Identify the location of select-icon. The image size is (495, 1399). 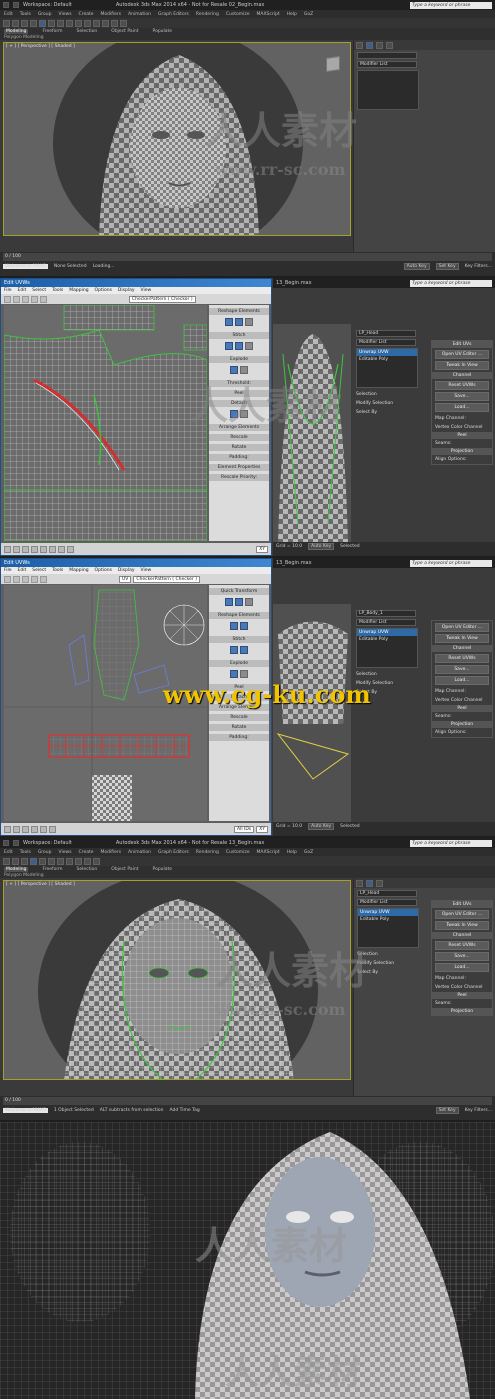
(33, 861).